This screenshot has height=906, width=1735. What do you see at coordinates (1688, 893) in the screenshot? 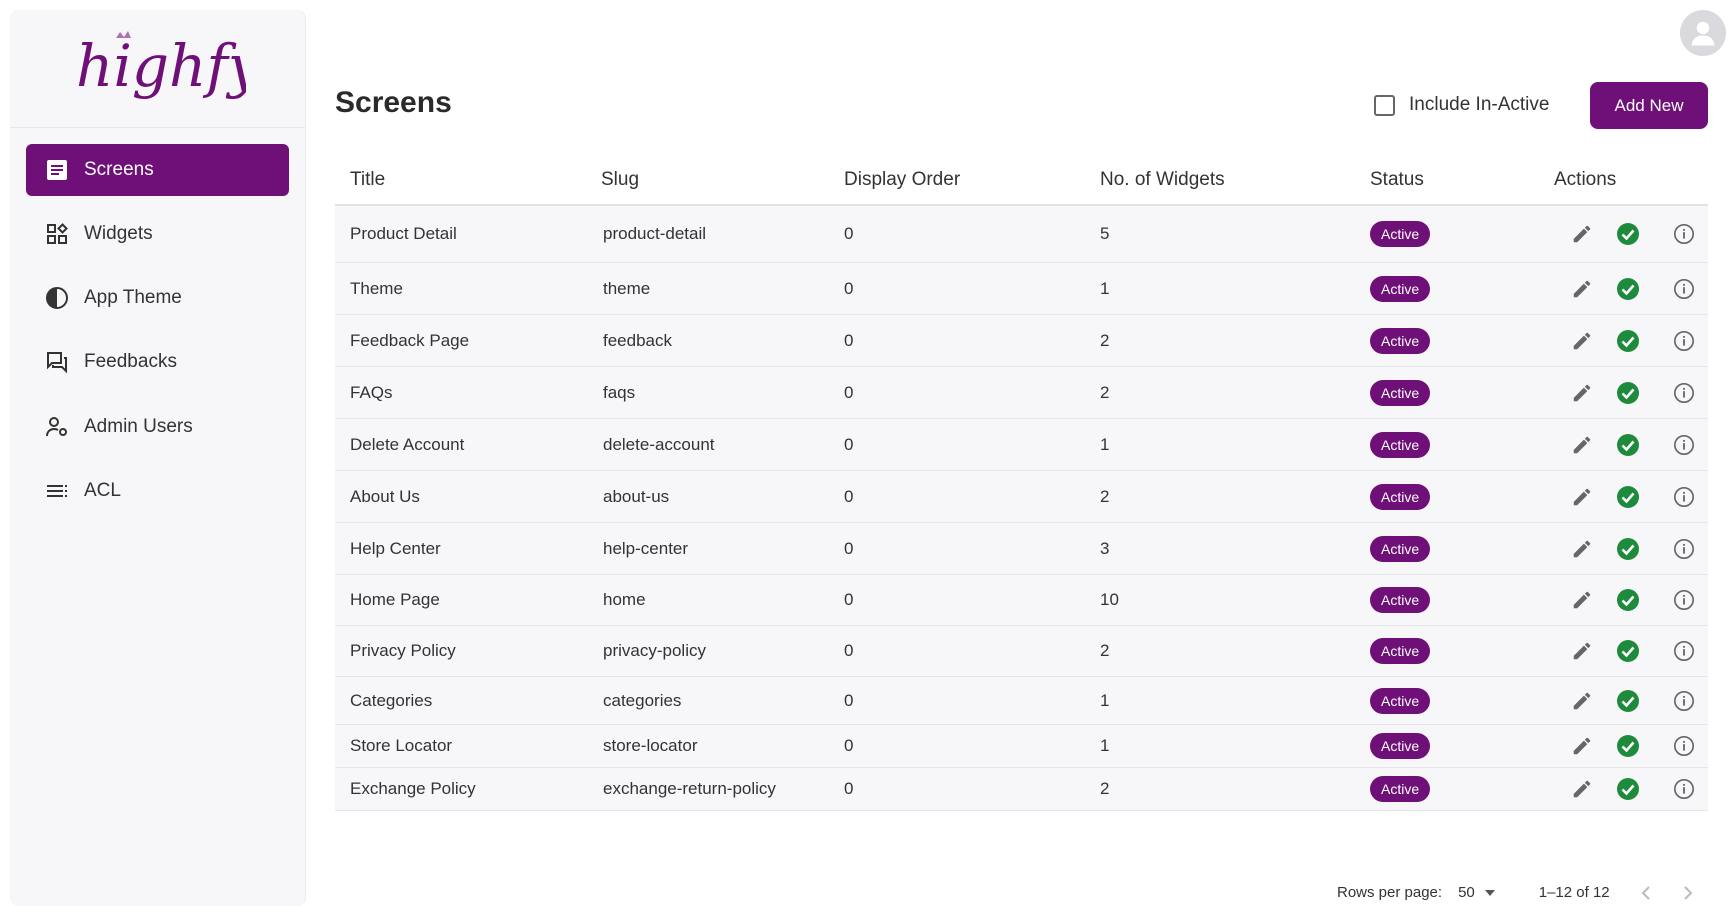
I see `next-page-button` at bounding box center [1688, 893].